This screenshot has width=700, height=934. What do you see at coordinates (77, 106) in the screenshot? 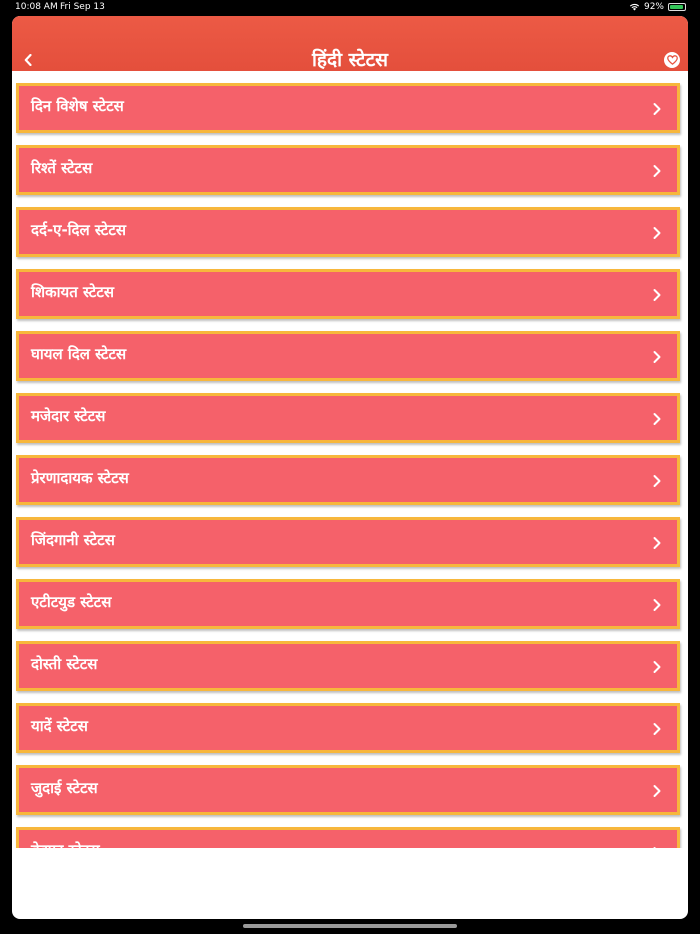
I see `category-label: दिन विशेष स्टेटस` at bounding box center [77, 106].